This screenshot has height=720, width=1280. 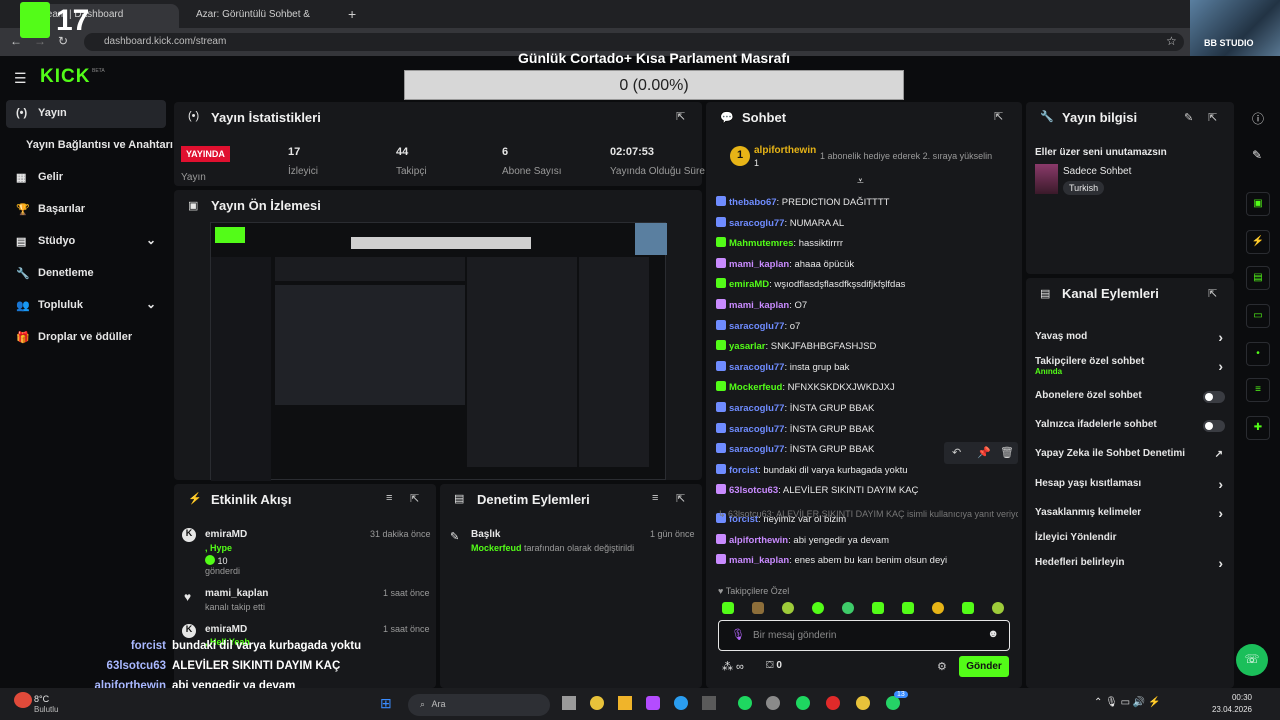 I want to click on action-followers-only: Takipçilere özel sohbet Anında ›, so click(x=1130, y=369).